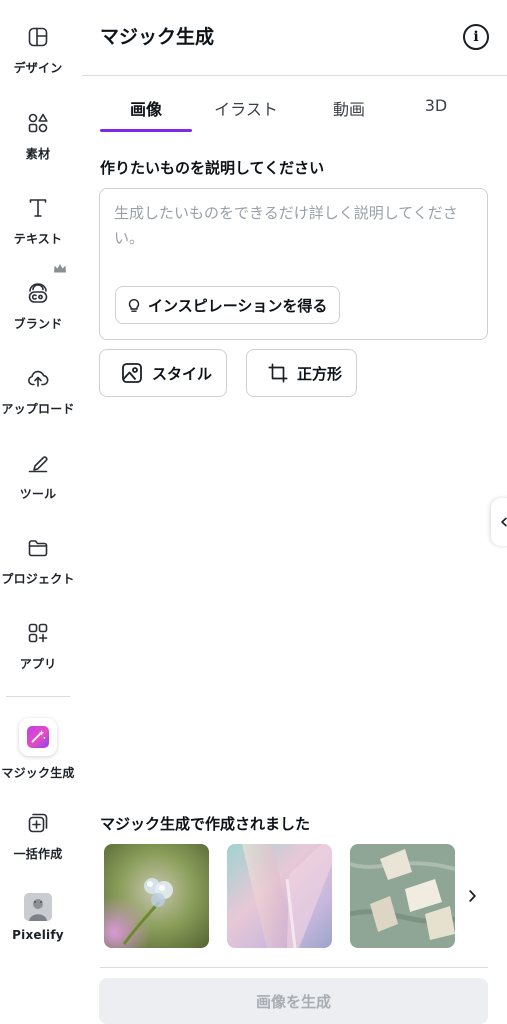 Image resolution: width=507 pixels, height=1024 pixels. I want to click on style-button: スタイル, so click(163, 373).